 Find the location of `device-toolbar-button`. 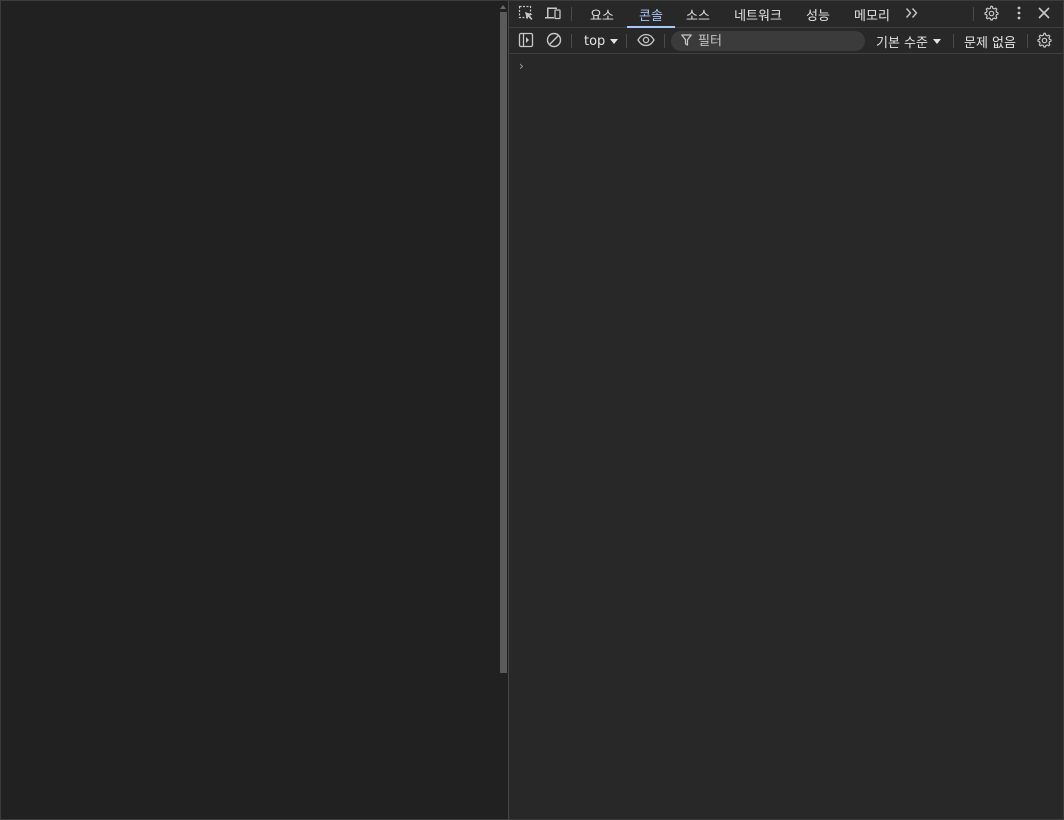

device-toolbar-button is located at coordinates (553, 14).